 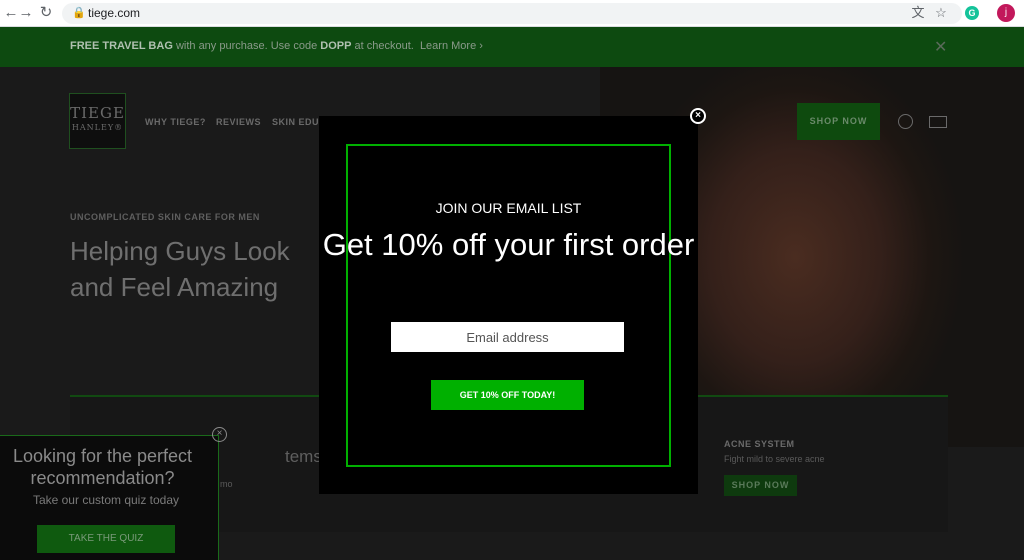 I want to click on acne-system-title: ACNE SYSTEM, so click(x=759, y=444).